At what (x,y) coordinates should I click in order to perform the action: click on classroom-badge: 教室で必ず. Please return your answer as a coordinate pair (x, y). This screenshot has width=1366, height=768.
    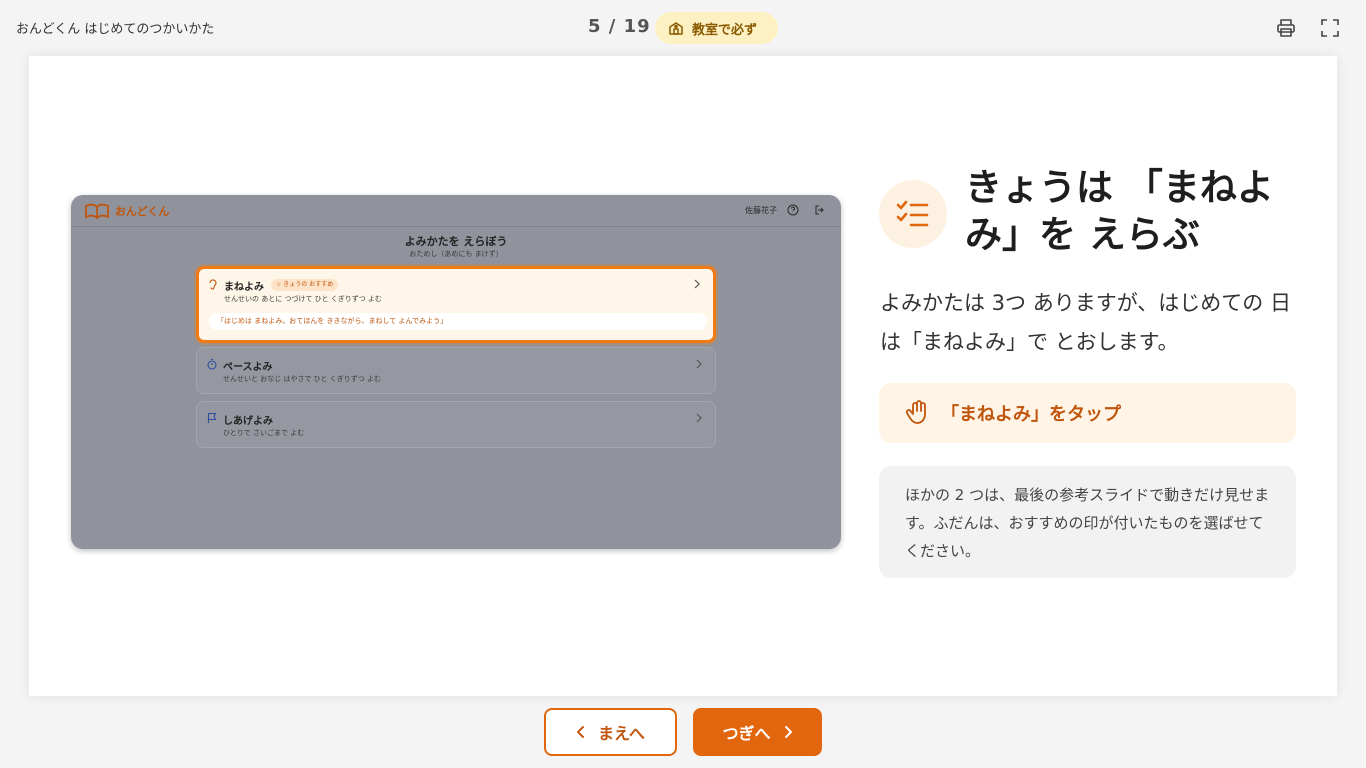
    Looking at the image, I should click on (716, 28).